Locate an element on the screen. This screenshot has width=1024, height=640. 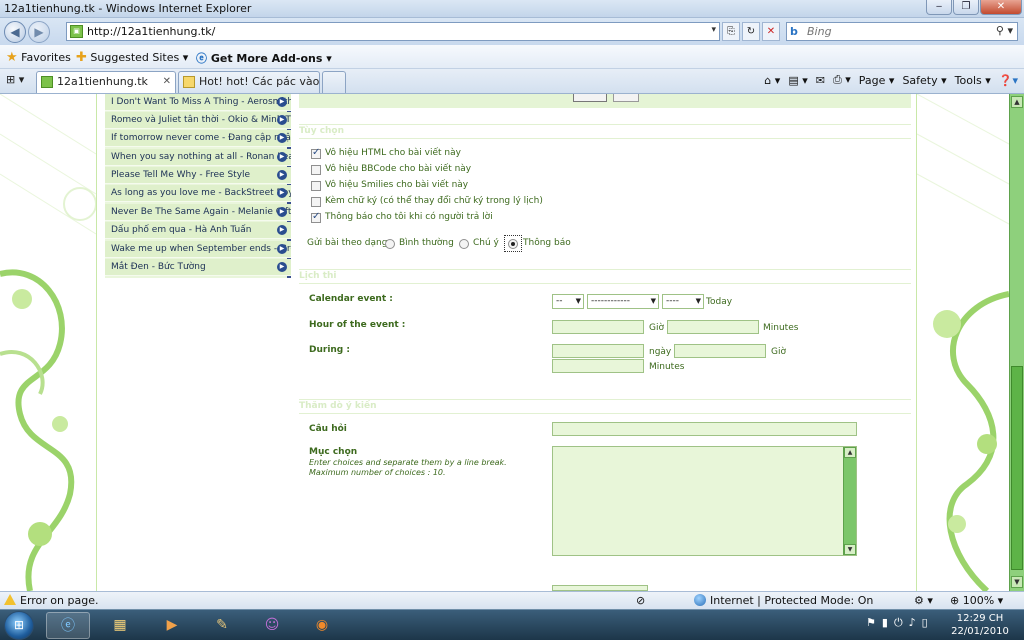
during-hour-input is located at coordinates (720, 351).